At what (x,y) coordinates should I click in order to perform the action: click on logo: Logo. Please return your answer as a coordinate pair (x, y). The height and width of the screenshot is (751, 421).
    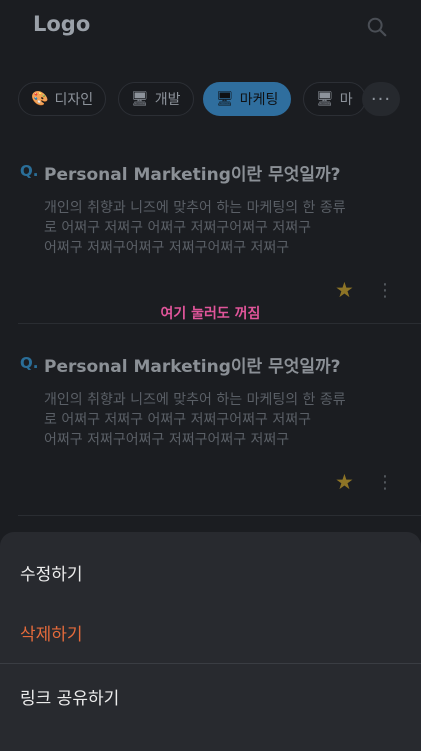
    Looking at the image, I should click on (61, 24).